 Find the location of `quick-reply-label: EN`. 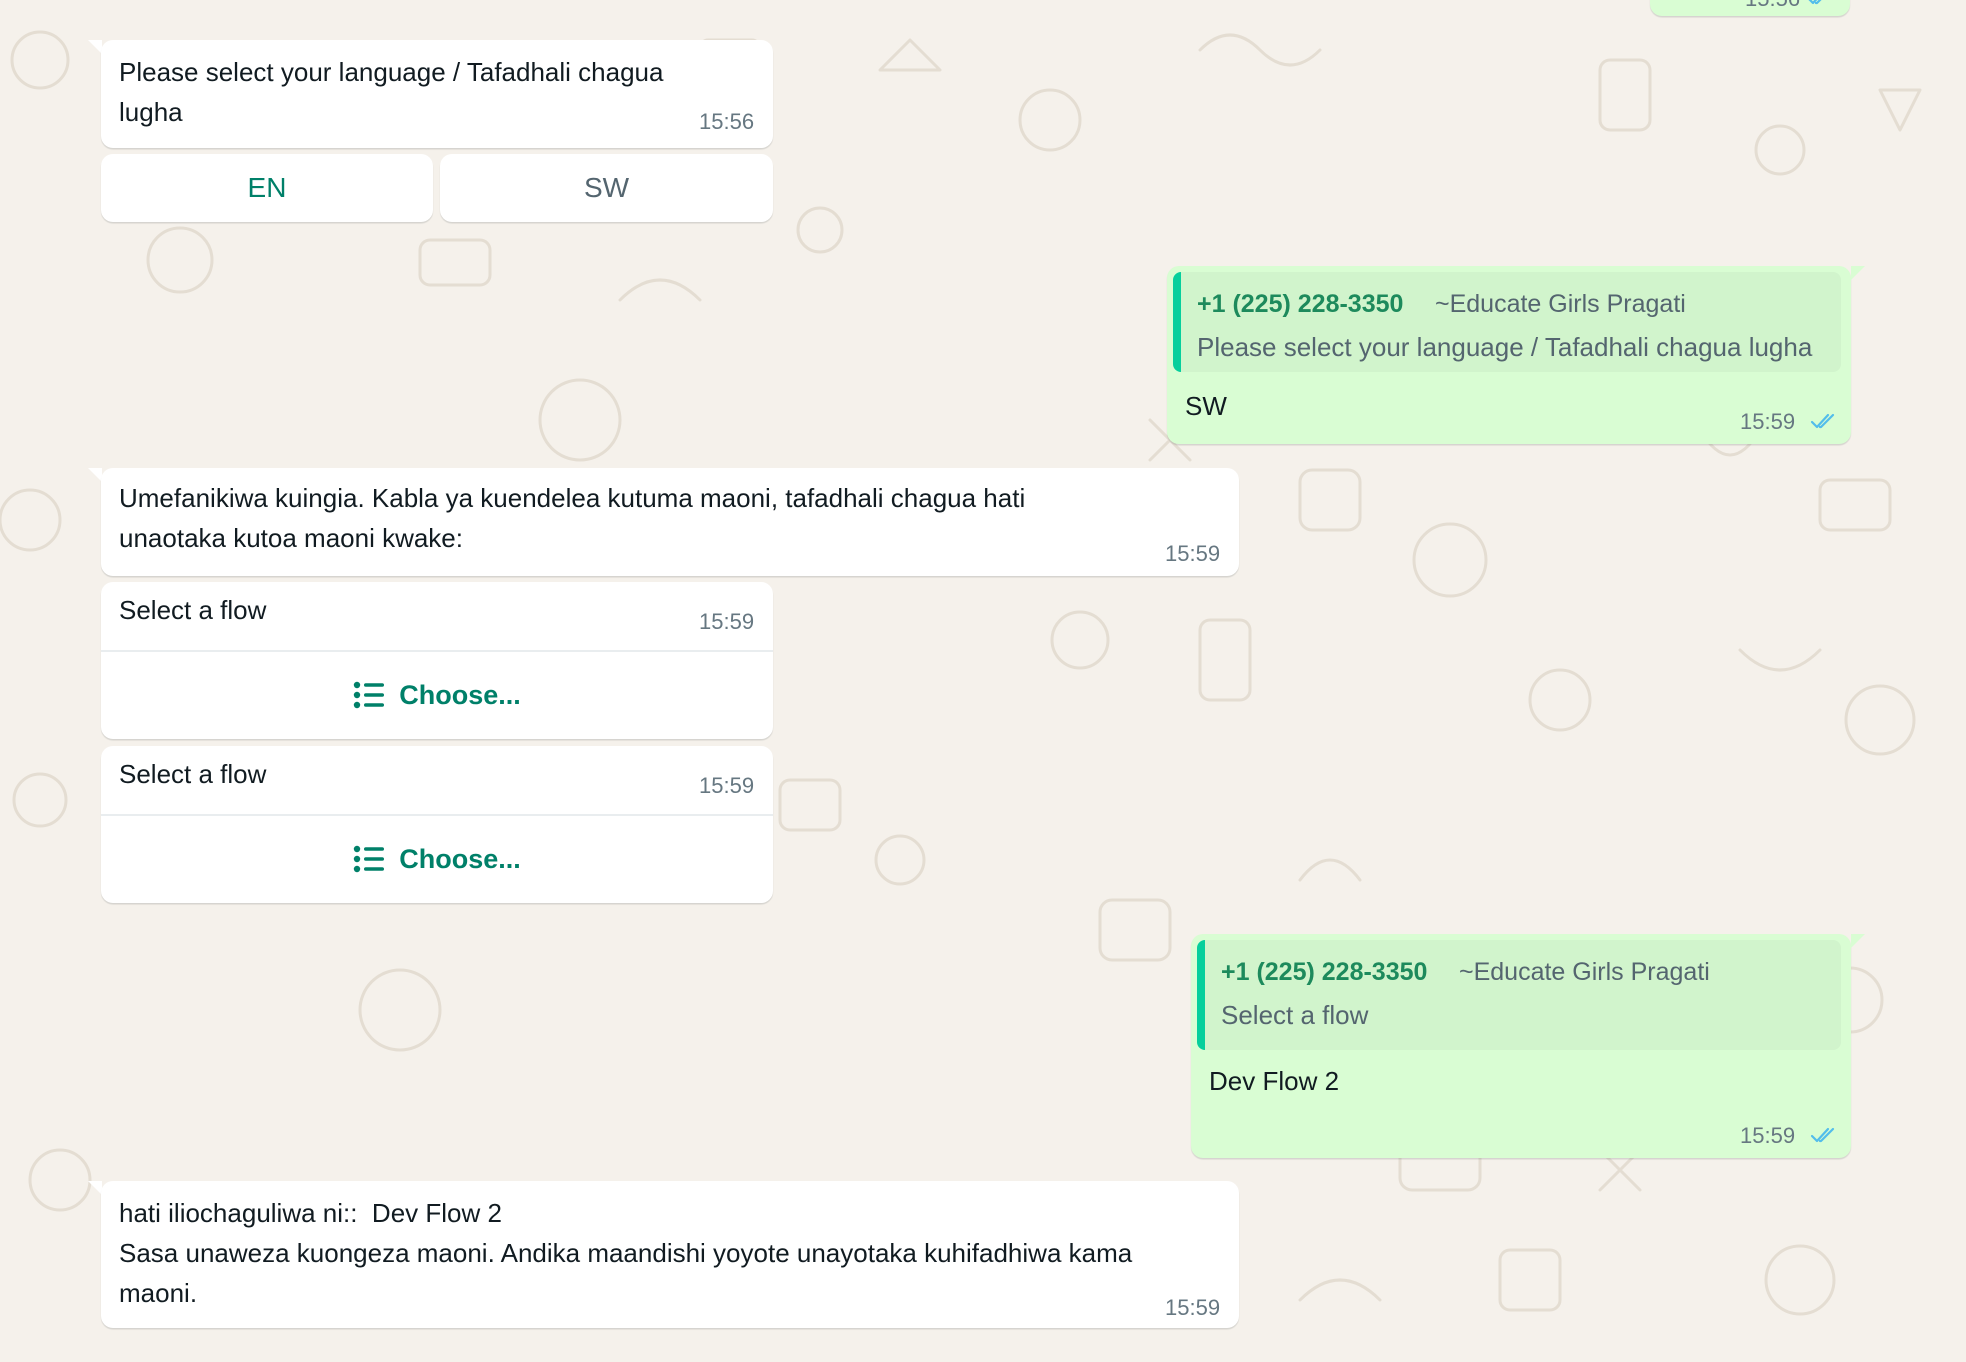

quick-reply-label: EN is located at coordinates (267, 187).